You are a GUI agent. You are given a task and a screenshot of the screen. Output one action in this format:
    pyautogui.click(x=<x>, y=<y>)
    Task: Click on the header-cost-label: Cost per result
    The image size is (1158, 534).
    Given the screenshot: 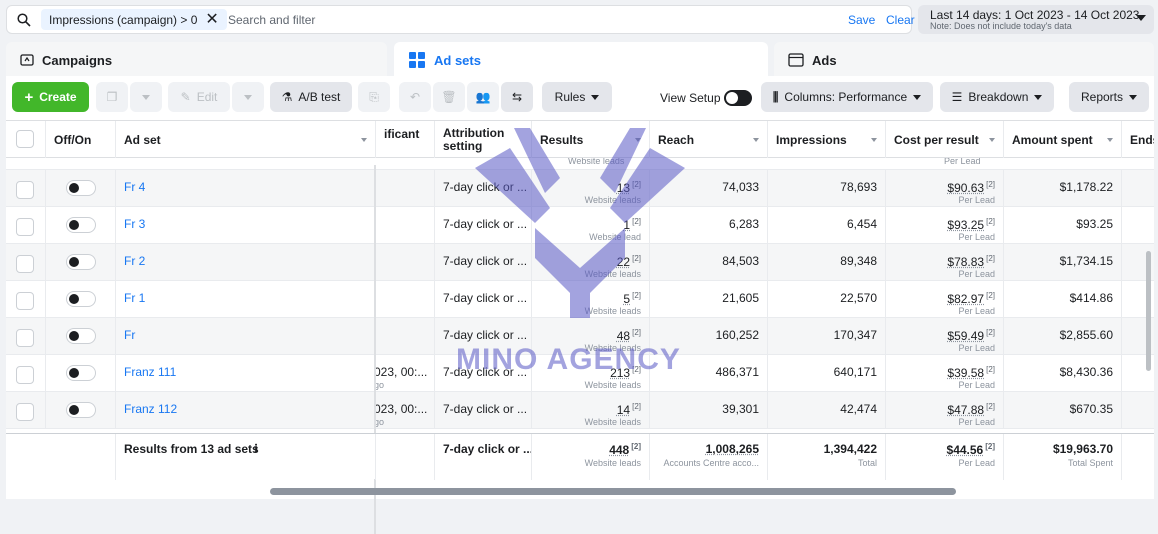 What is the action you would take?
    pyautogui.click(x=936, y=139)
    